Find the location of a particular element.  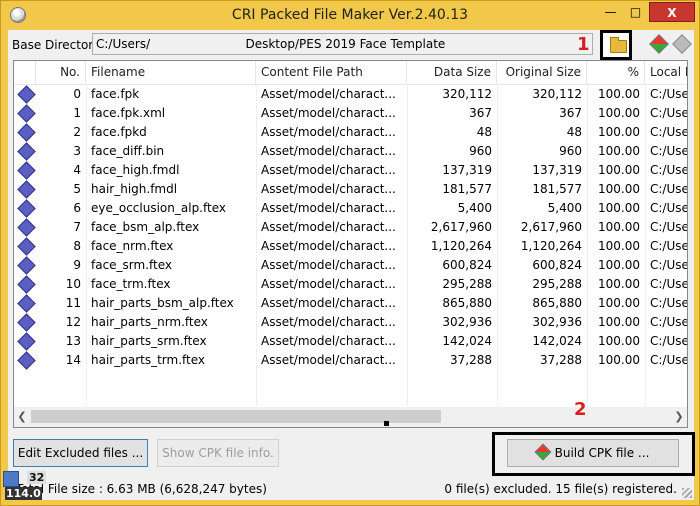

build-cpk-toolbar-icon is located at coordinates (659, 44).